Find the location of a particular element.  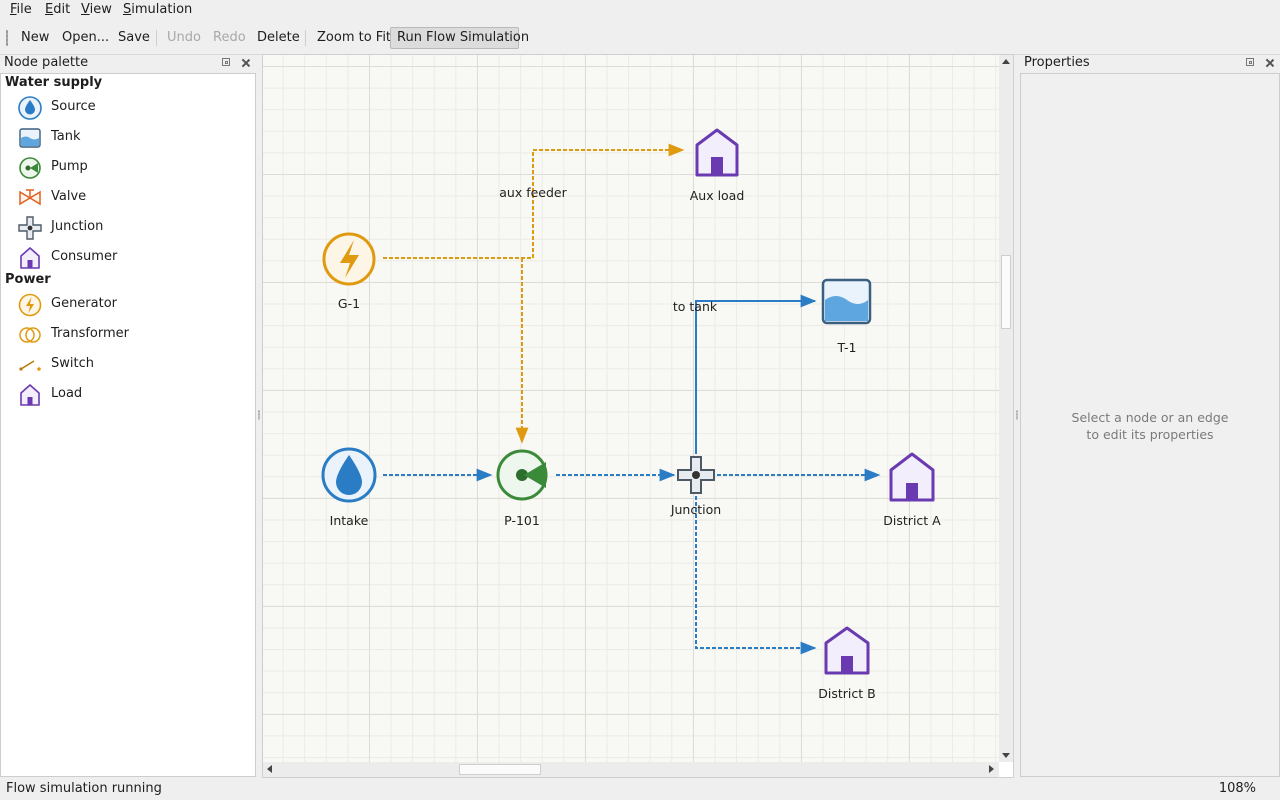

node-junction is located at coordinates (696, 475).